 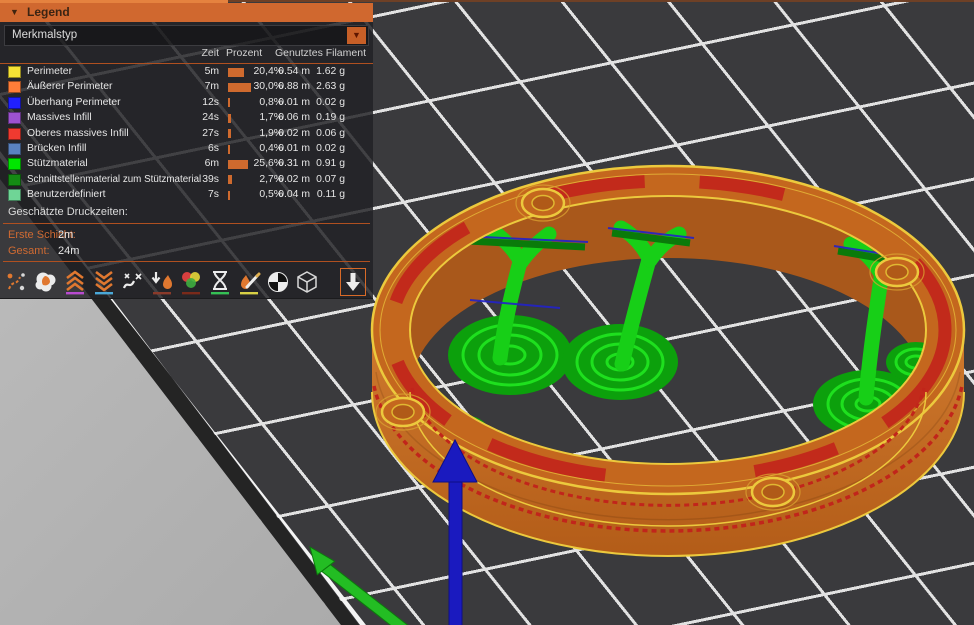 I want to click on legend-row-external-perimeter: Äußerer Perimeter 7m 30,0% 0.88 m 2.63 g, so click(x=186, y=87).